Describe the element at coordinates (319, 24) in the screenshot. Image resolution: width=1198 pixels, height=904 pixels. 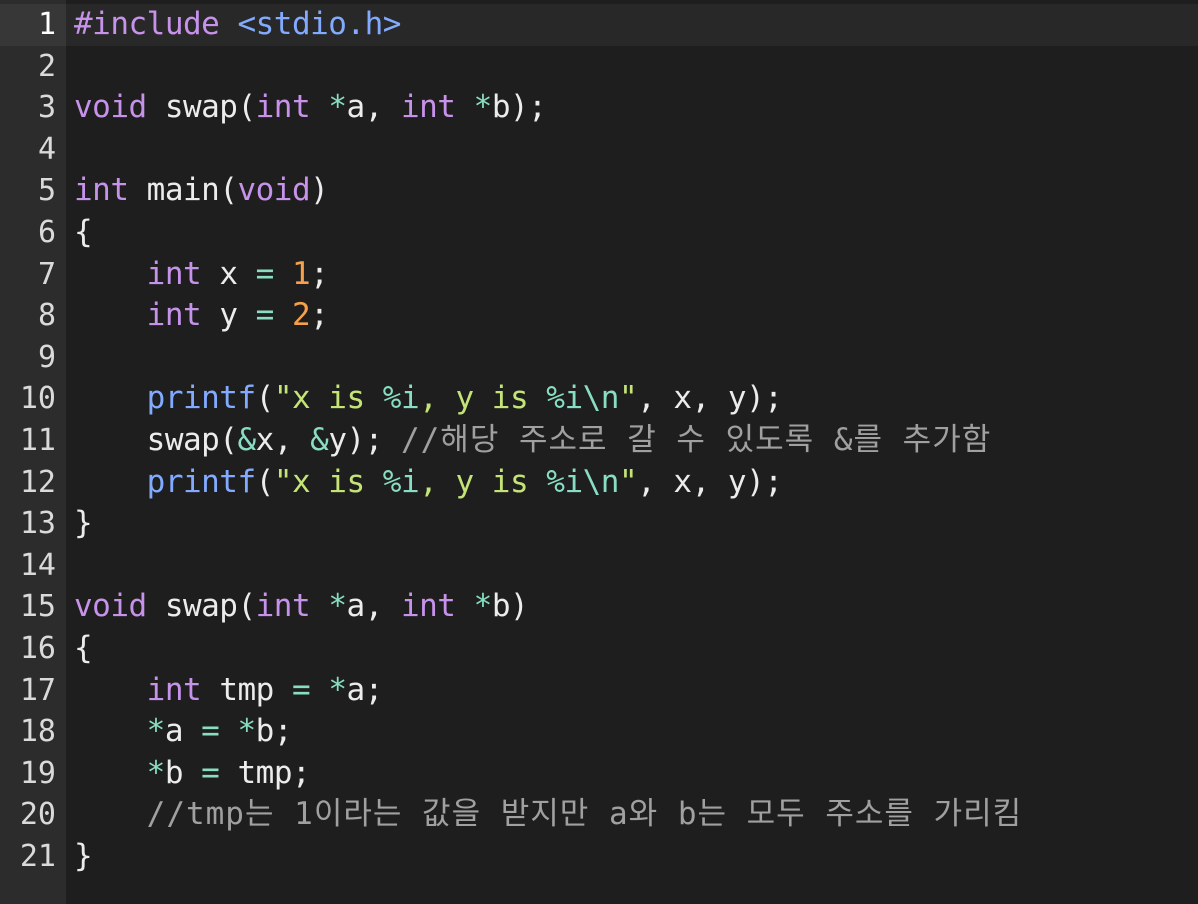
I see `code-token-inc: <stdio.h>` at that location.